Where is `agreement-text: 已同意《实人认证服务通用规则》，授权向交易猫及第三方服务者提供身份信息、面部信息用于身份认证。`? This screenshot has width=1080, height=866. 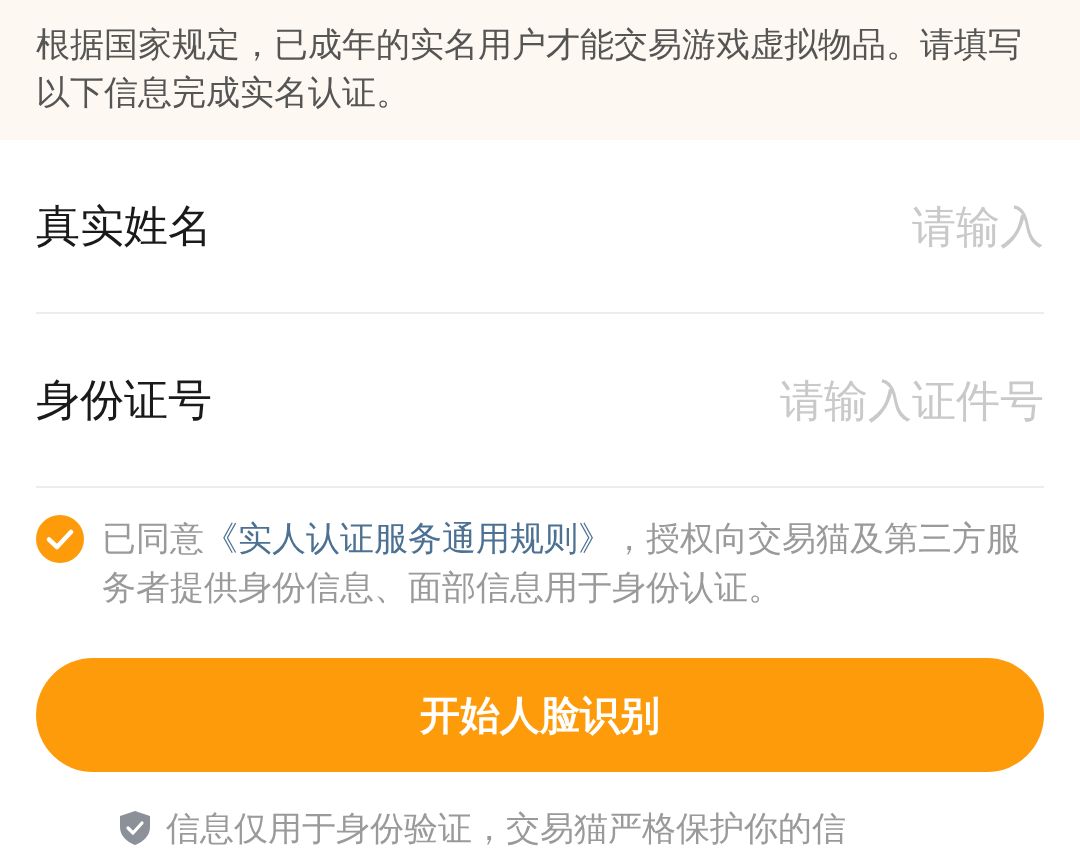 agreement-text: 已同意《实人认证服务通用规则》，授权向交易猫及第三方服务者提供身份信息、面部信息用于身份认证。 is located at coordinates (561, 563).